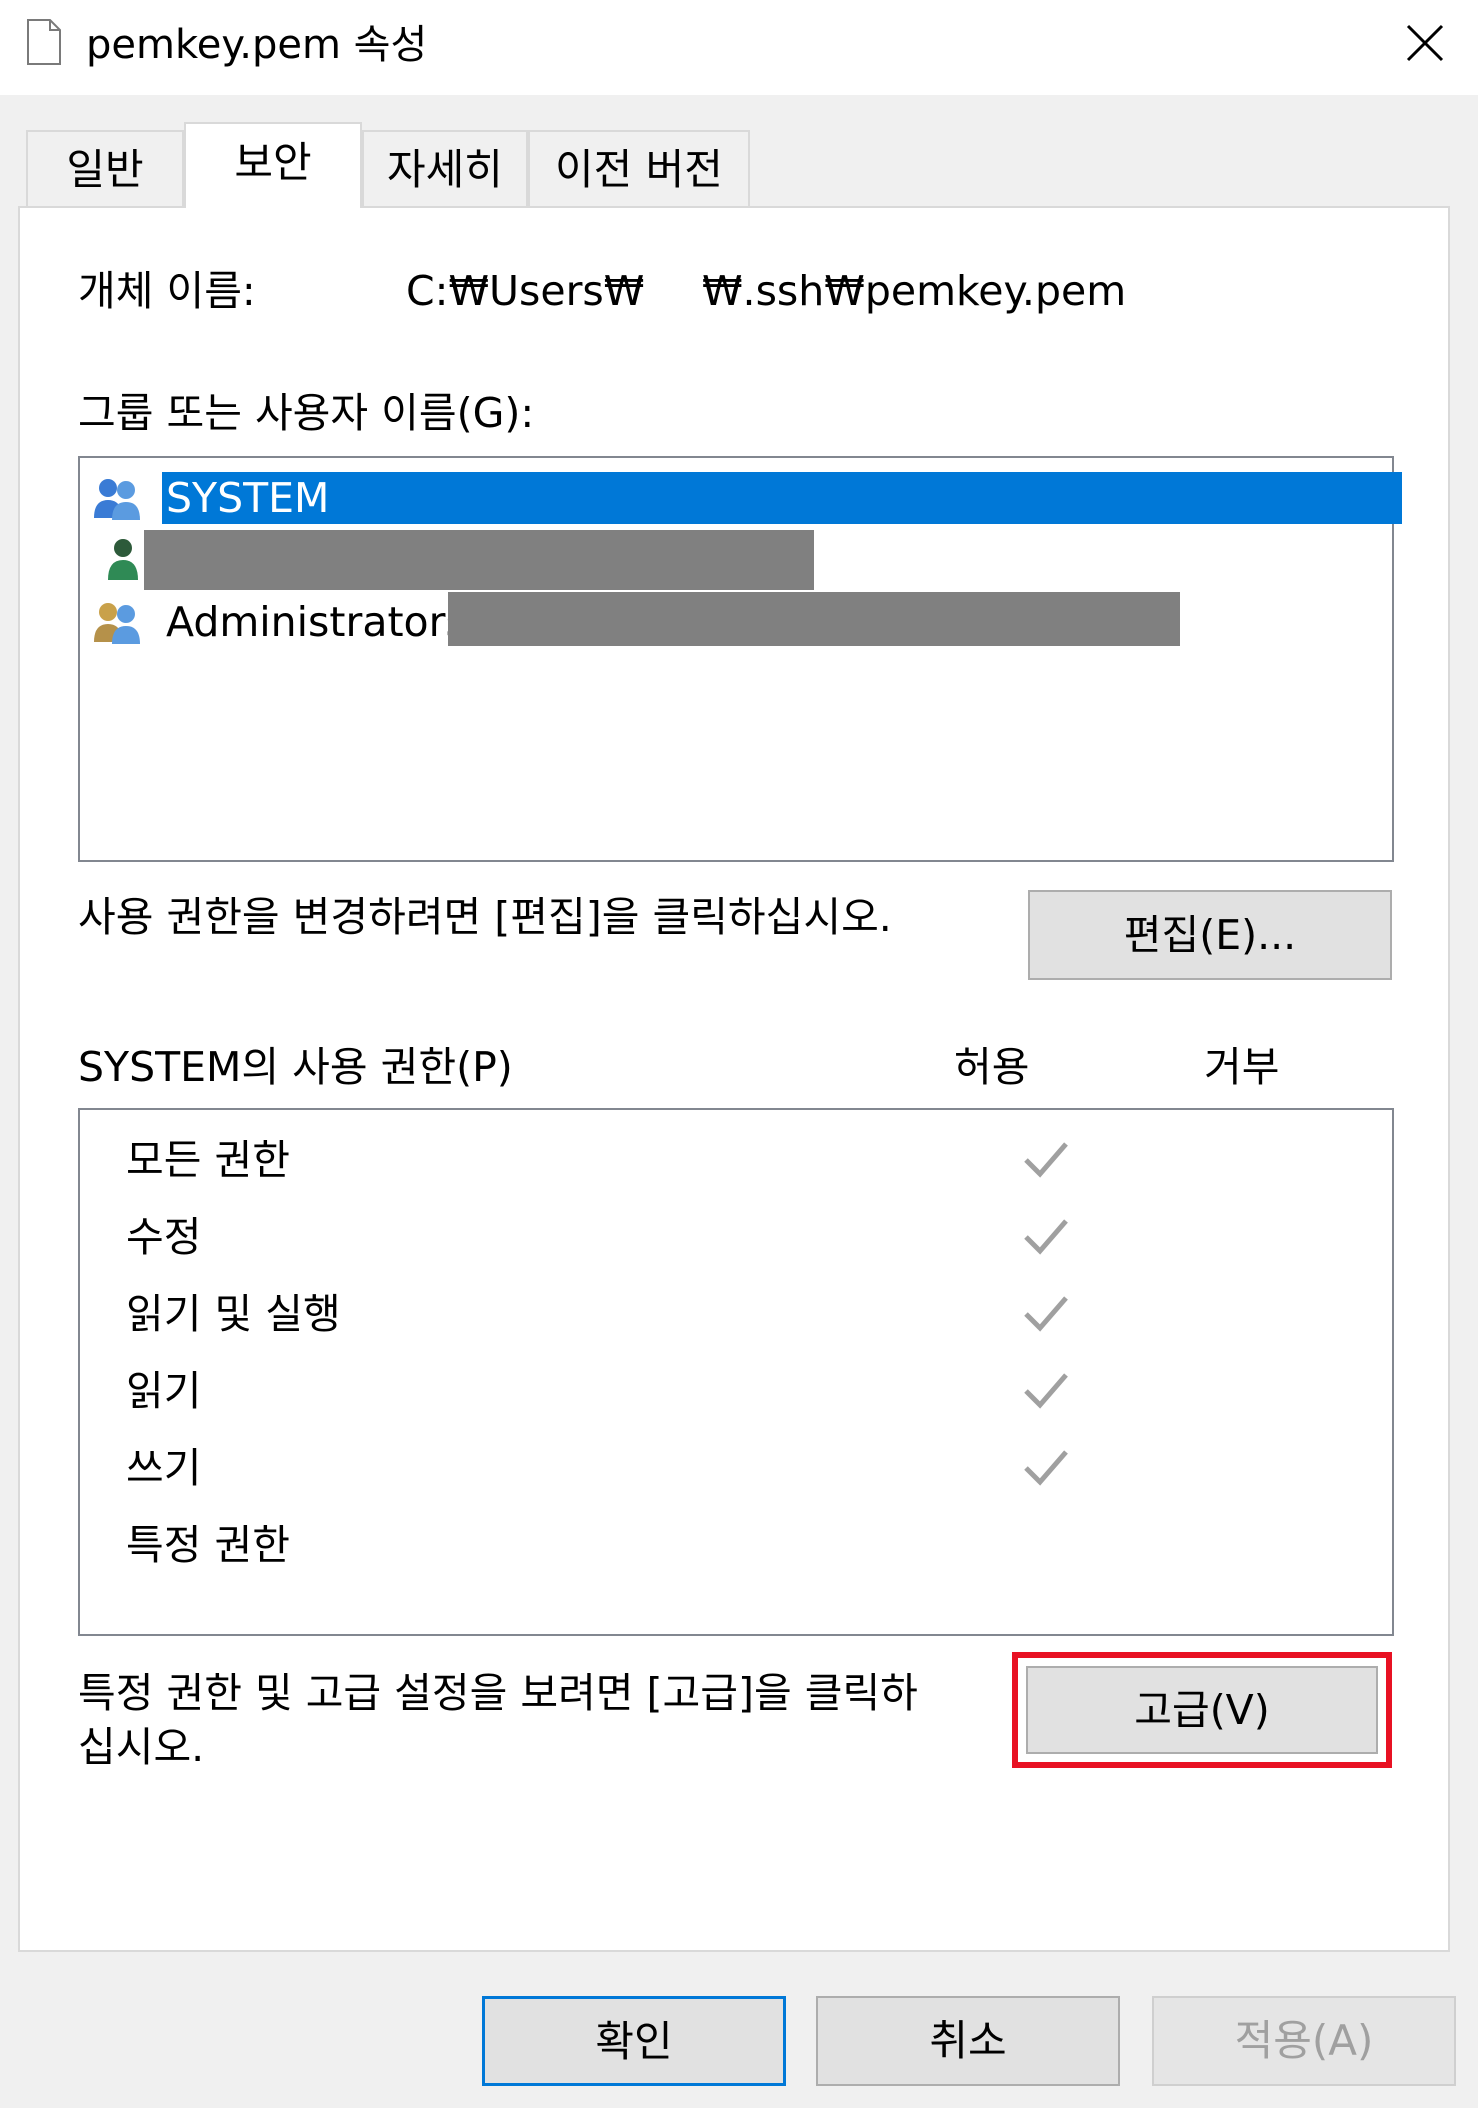 The image size is (1478, 2108). I want to click on close-icon, so click(1425, 43).